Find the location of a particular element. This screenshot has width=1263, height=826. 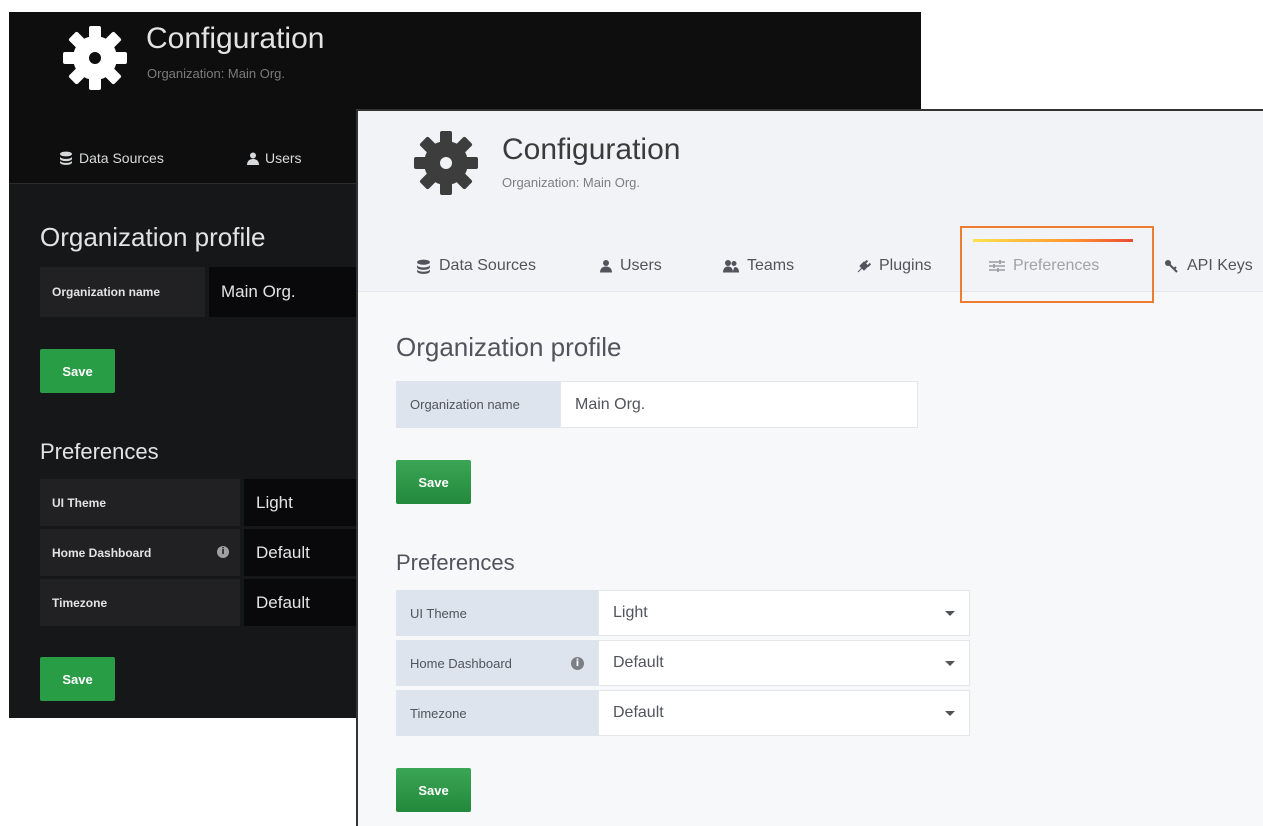

tab-api-keys: API Keys is located at coordinates (1208, 266).